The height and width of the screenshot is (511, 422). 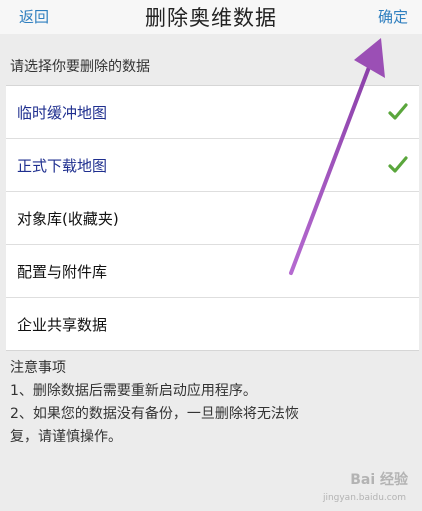 What do you see at coordinates (212, 112) in the screenshot?
I see `list-item-temp-cache-map: 临时缓冲地图` at bounding box center [212, 112].